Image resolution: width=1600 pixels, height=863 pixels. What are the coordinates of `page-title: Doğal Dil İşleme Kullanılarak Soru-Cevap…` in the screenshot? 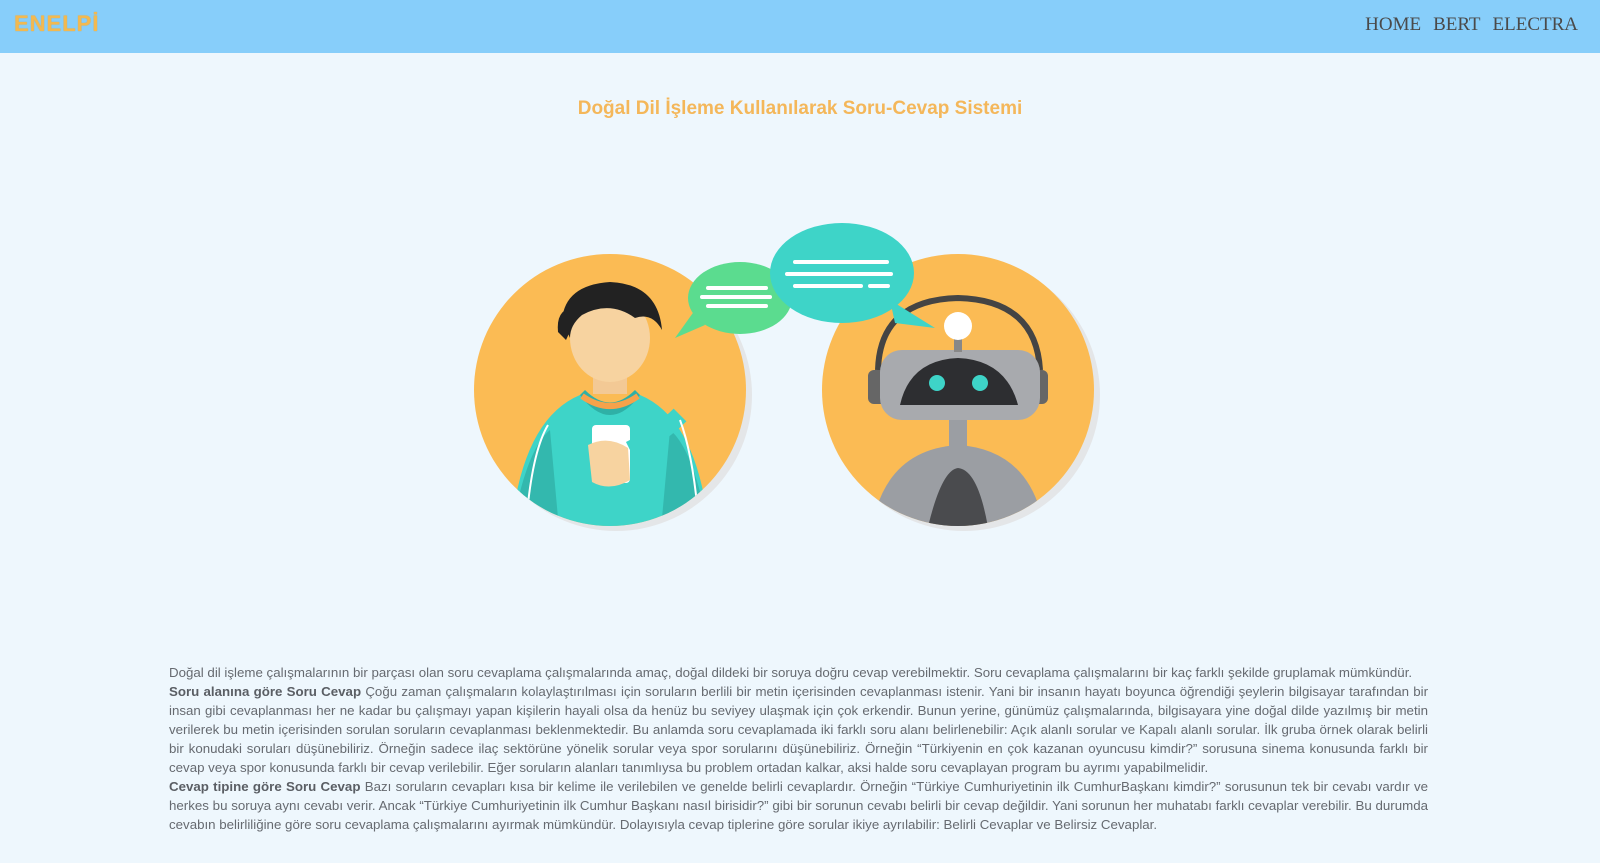 It's located at (800, 108).